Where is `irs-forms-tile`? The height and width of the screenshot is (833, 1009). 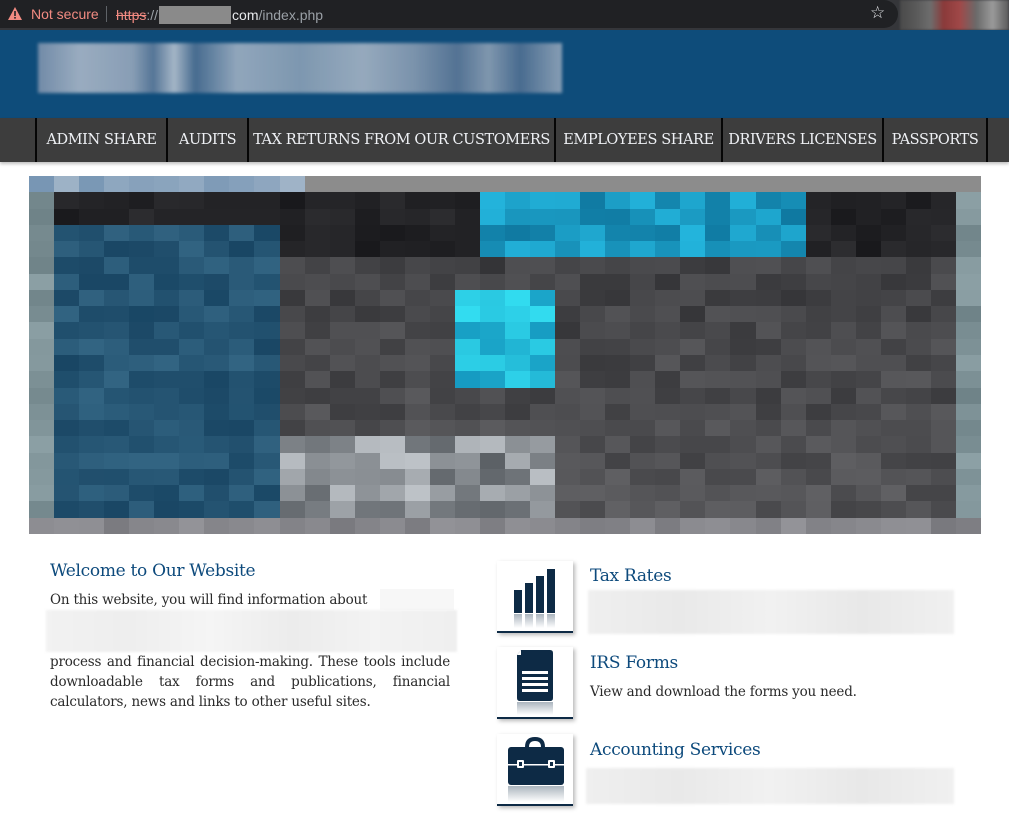
irs-forms-tile is located at coordinates (535, 683).